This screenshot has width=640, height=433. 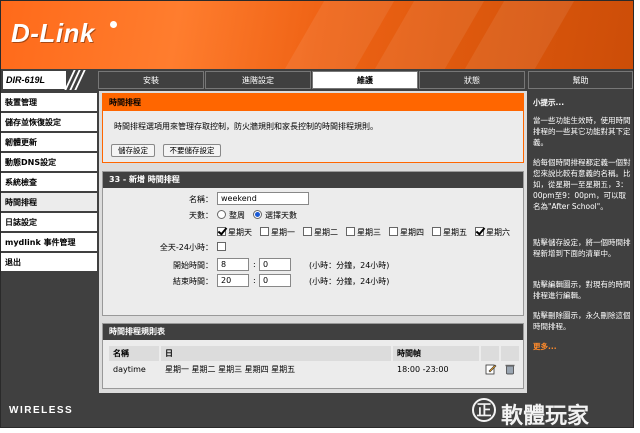 I want to click on sidebar-item-ddns: 動態DNS設定, so click(x=49, y=162).